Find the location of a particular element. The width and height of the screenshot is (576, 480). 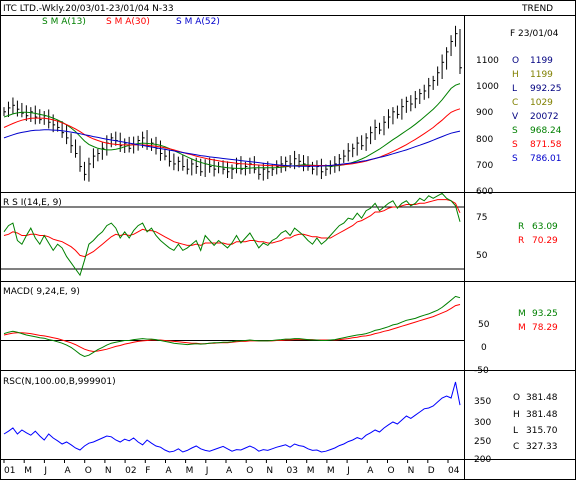

macd-tick-0: 0 is located at coordinates (484, 348).